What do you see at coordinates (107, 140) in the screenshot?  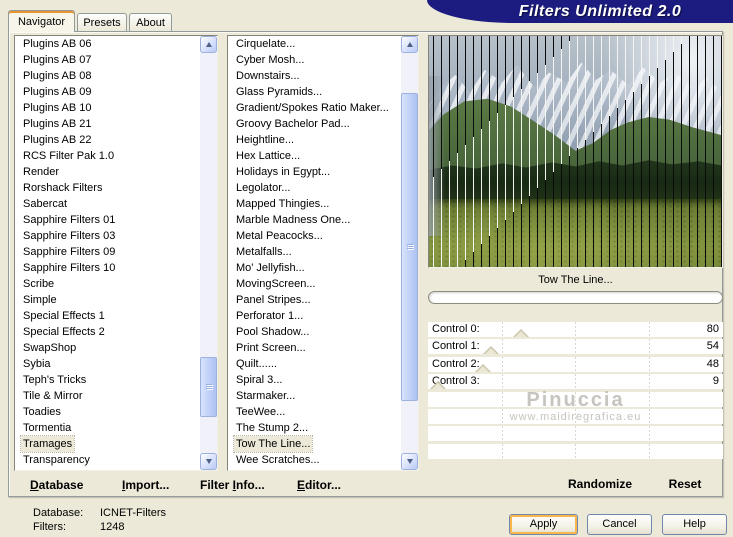 I see `list-item: Plugins AB 22` at bounding box center [107, 140].